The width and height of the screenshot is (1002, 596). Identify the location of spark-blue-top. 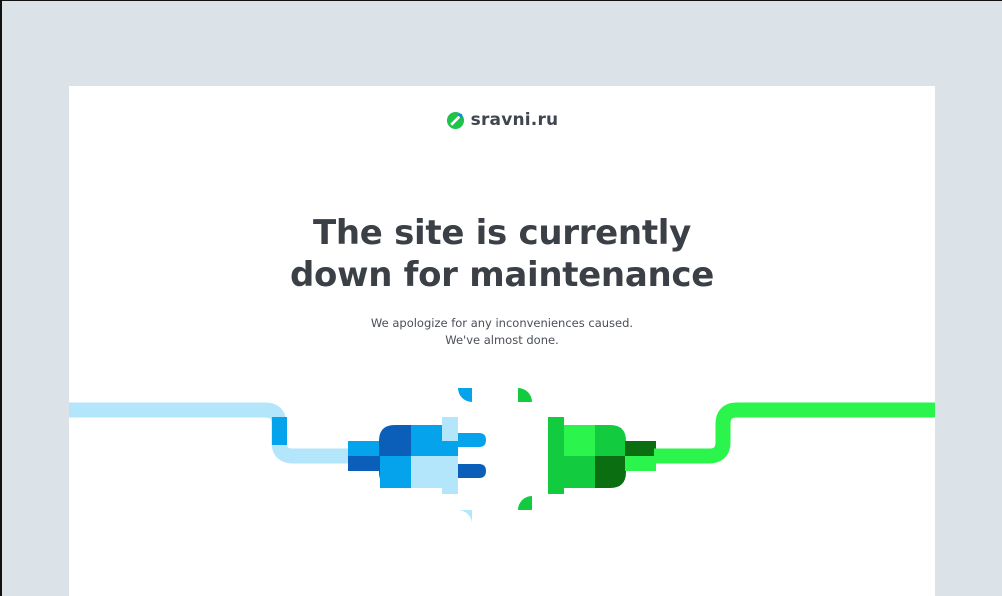
(465, 395).